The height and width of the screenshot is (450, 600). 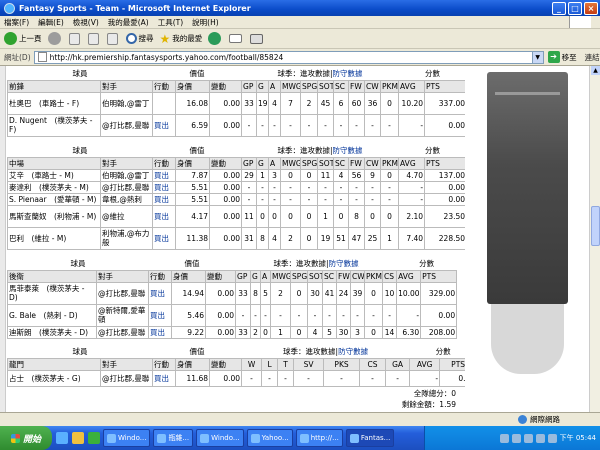 What do you see at coordinates (52, 315) in the screenshot?
I see `player-name: G. Bale (熱刺 - D)` at bounding box center [52, 315].